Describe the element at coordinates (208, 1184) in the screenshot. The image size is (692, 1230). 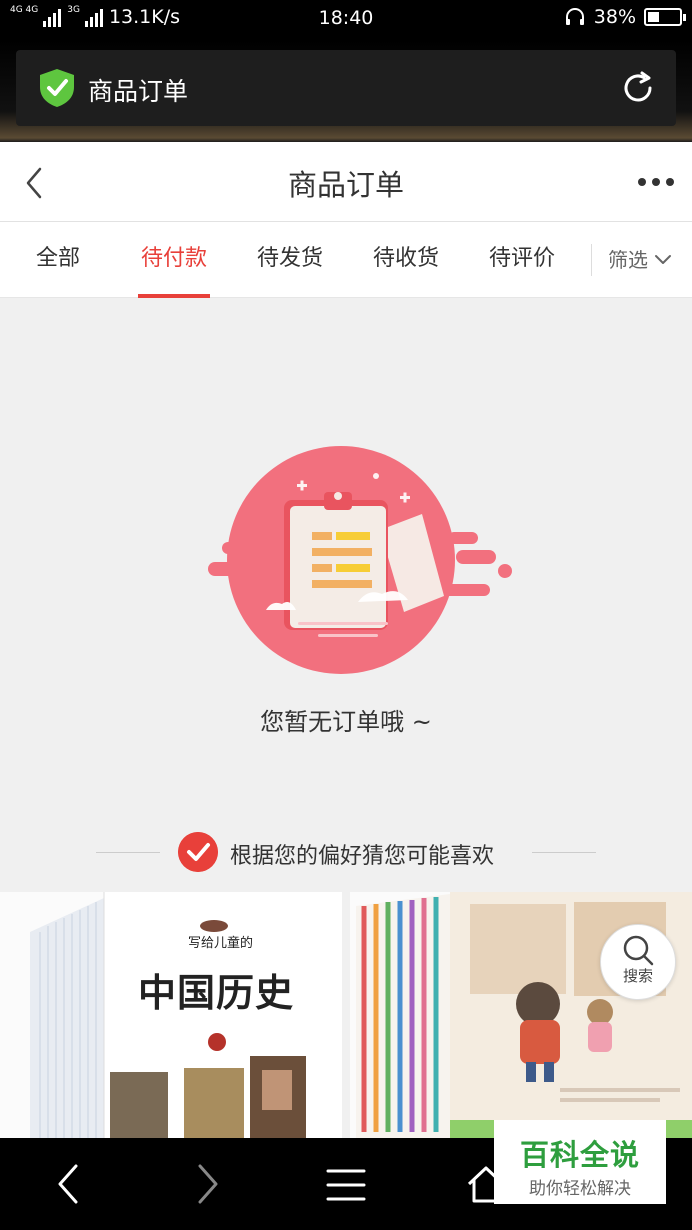
I see `nav-forward-icon` at that location.